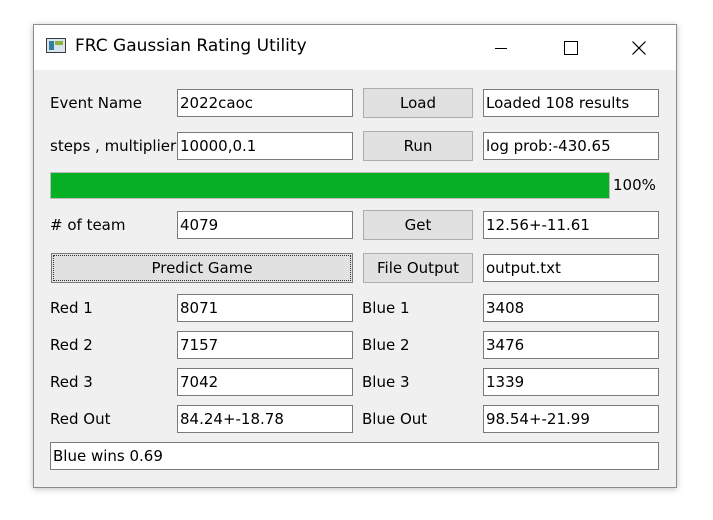 The image size is (713, 520). I want to click on maximize-button, so click(571, 47).